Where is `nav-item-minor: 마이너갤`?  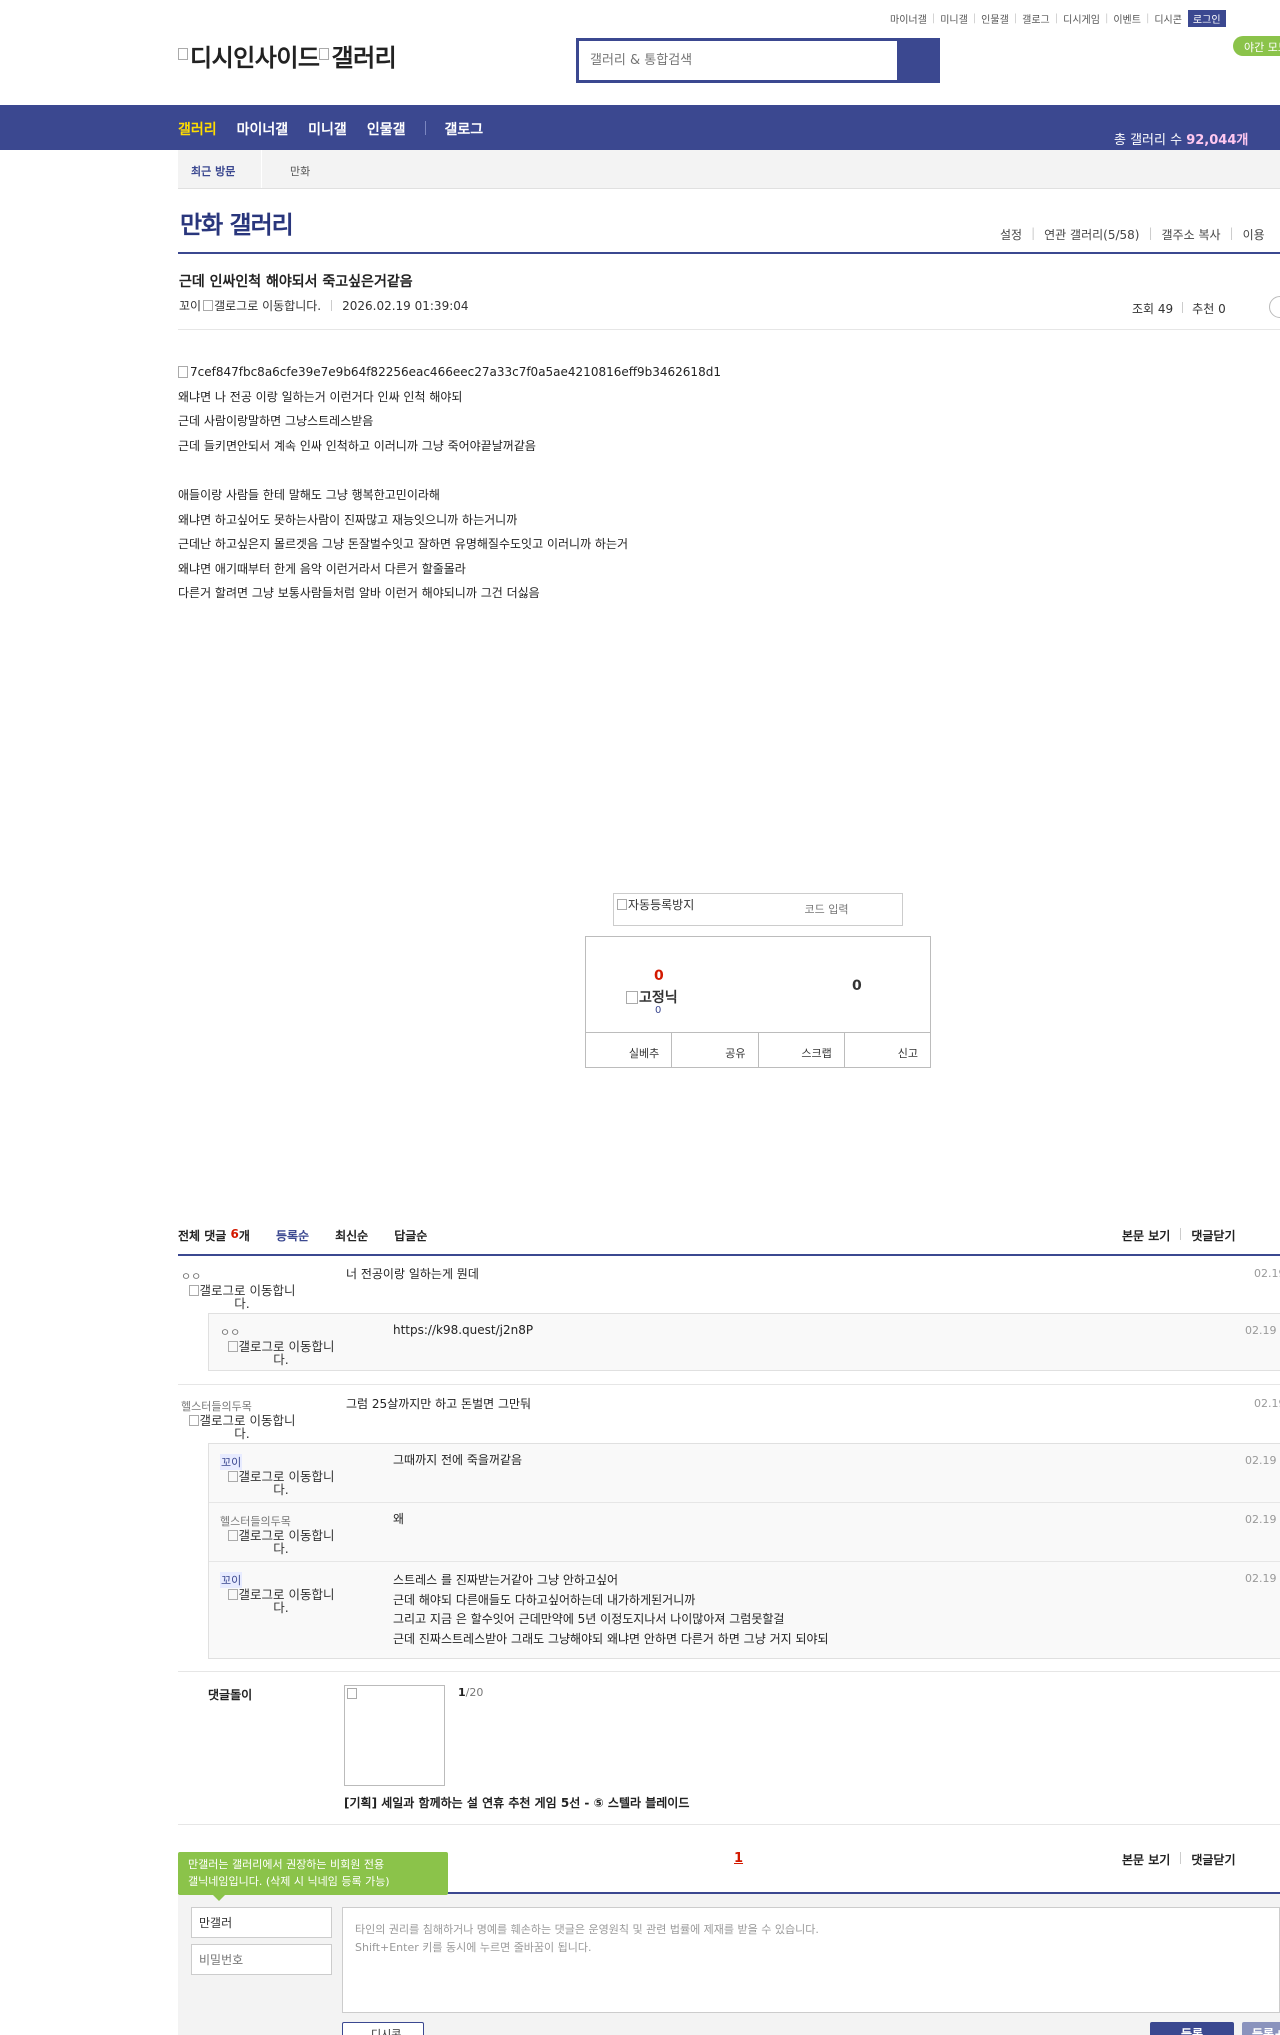
nav-item-minor: 마이너갤 is located at coordinates (263, 129).